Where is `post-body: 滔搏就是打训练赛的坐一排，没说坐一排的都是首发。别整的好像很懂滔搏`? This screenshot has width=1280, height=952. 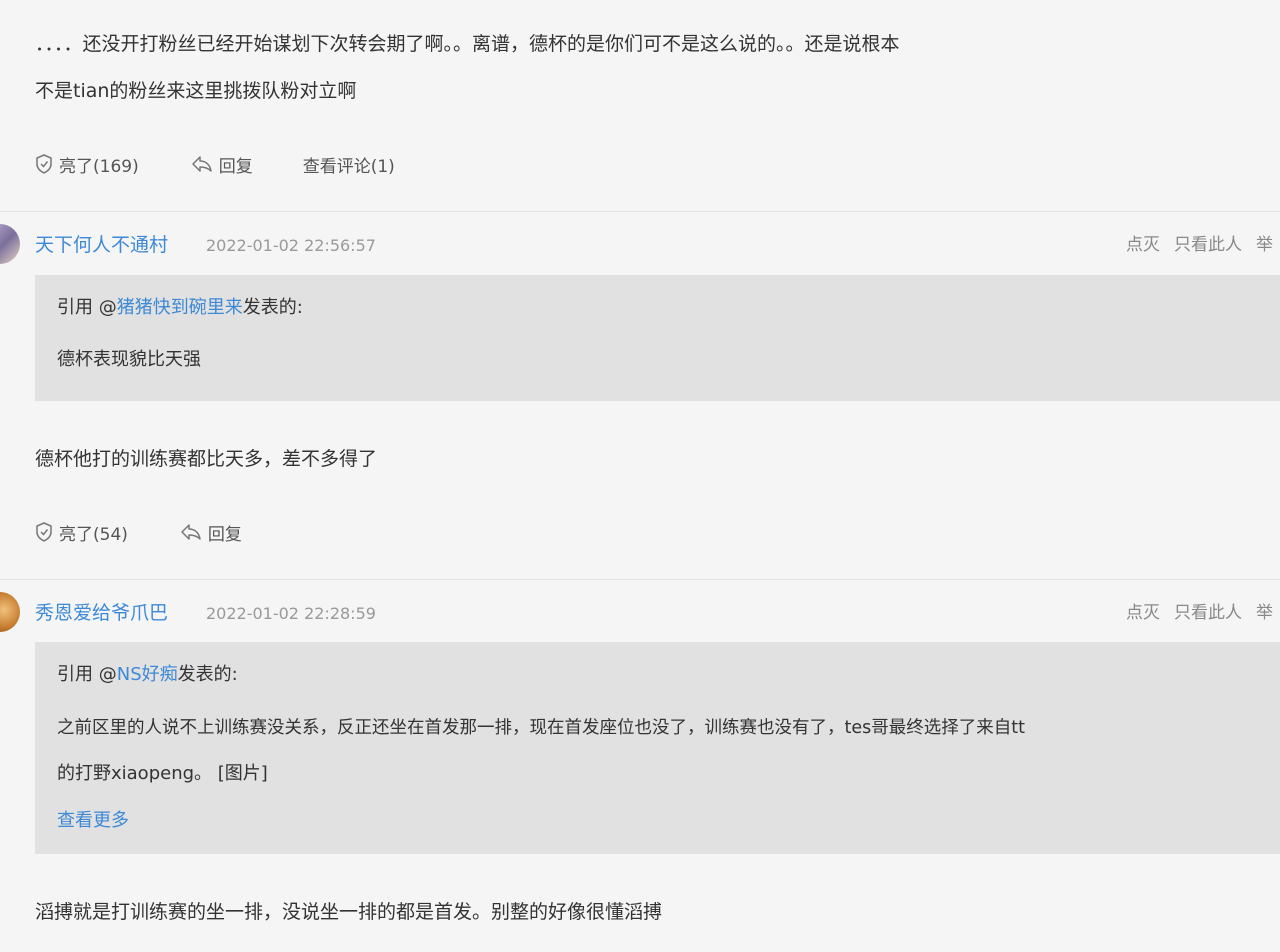
post-body: 滔搏就是打训练赛的坐一排，没说坐一排的都是首发。别整的好像很懂滔搏 is located at coordinates (349, 912).